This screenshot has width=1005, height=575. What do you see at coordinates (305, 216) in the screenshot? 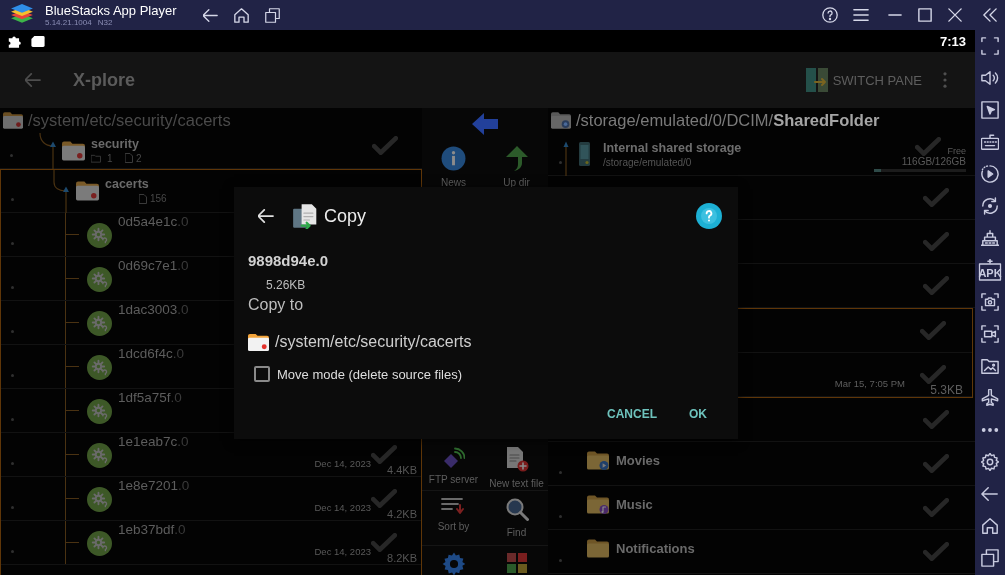
I see `copy-icon` at bounding box center [305, 216].